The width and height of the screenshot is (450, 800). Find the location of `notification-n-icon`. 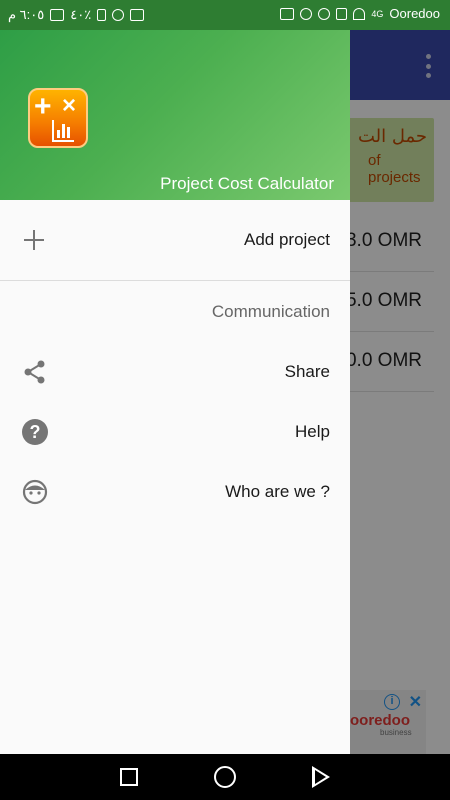

notification-n-icon is located at coordinates (306, 13).